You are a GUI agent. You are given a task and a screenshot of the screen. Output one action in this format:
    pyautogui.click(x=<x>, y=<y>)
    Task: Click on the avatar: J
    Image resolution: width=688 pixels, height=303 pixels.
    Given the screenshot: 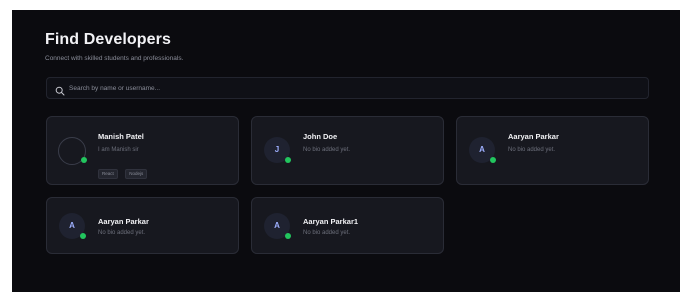 What is the action you would take?
    pyautogui.click(x=277, y=150)
    